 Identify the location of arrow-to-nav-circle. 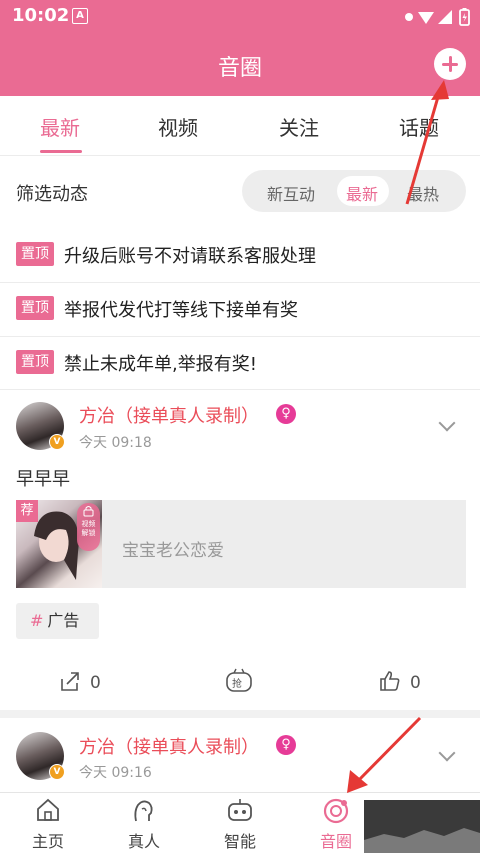
(384, 754).